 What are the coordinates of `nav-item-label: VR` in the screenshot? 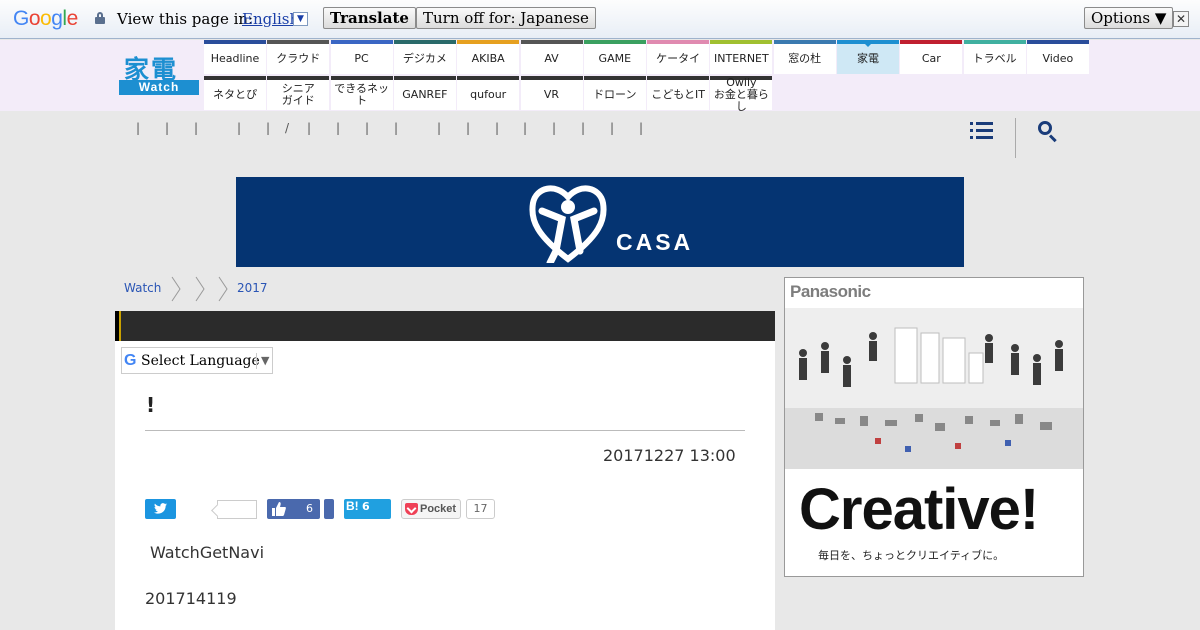 It's located at (551, 94).